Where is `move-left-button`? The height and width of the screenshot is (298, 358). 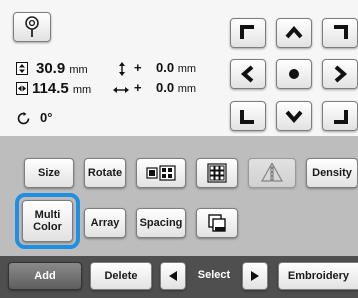 move-left-button is located at coordinates (248, 74).